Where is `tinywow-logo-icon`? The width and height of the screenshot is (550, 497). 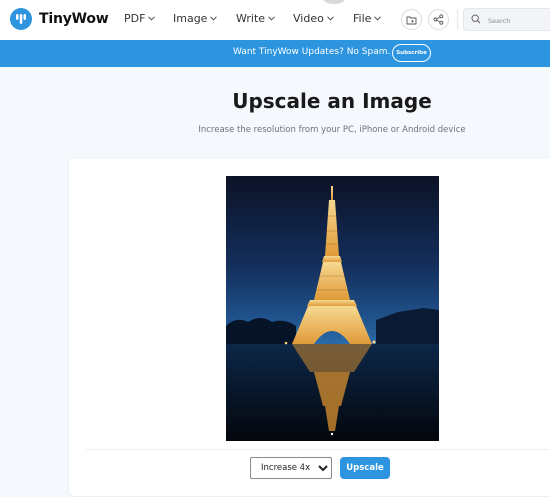 tinywow-logo-icon is located at coordinates (21, 19).